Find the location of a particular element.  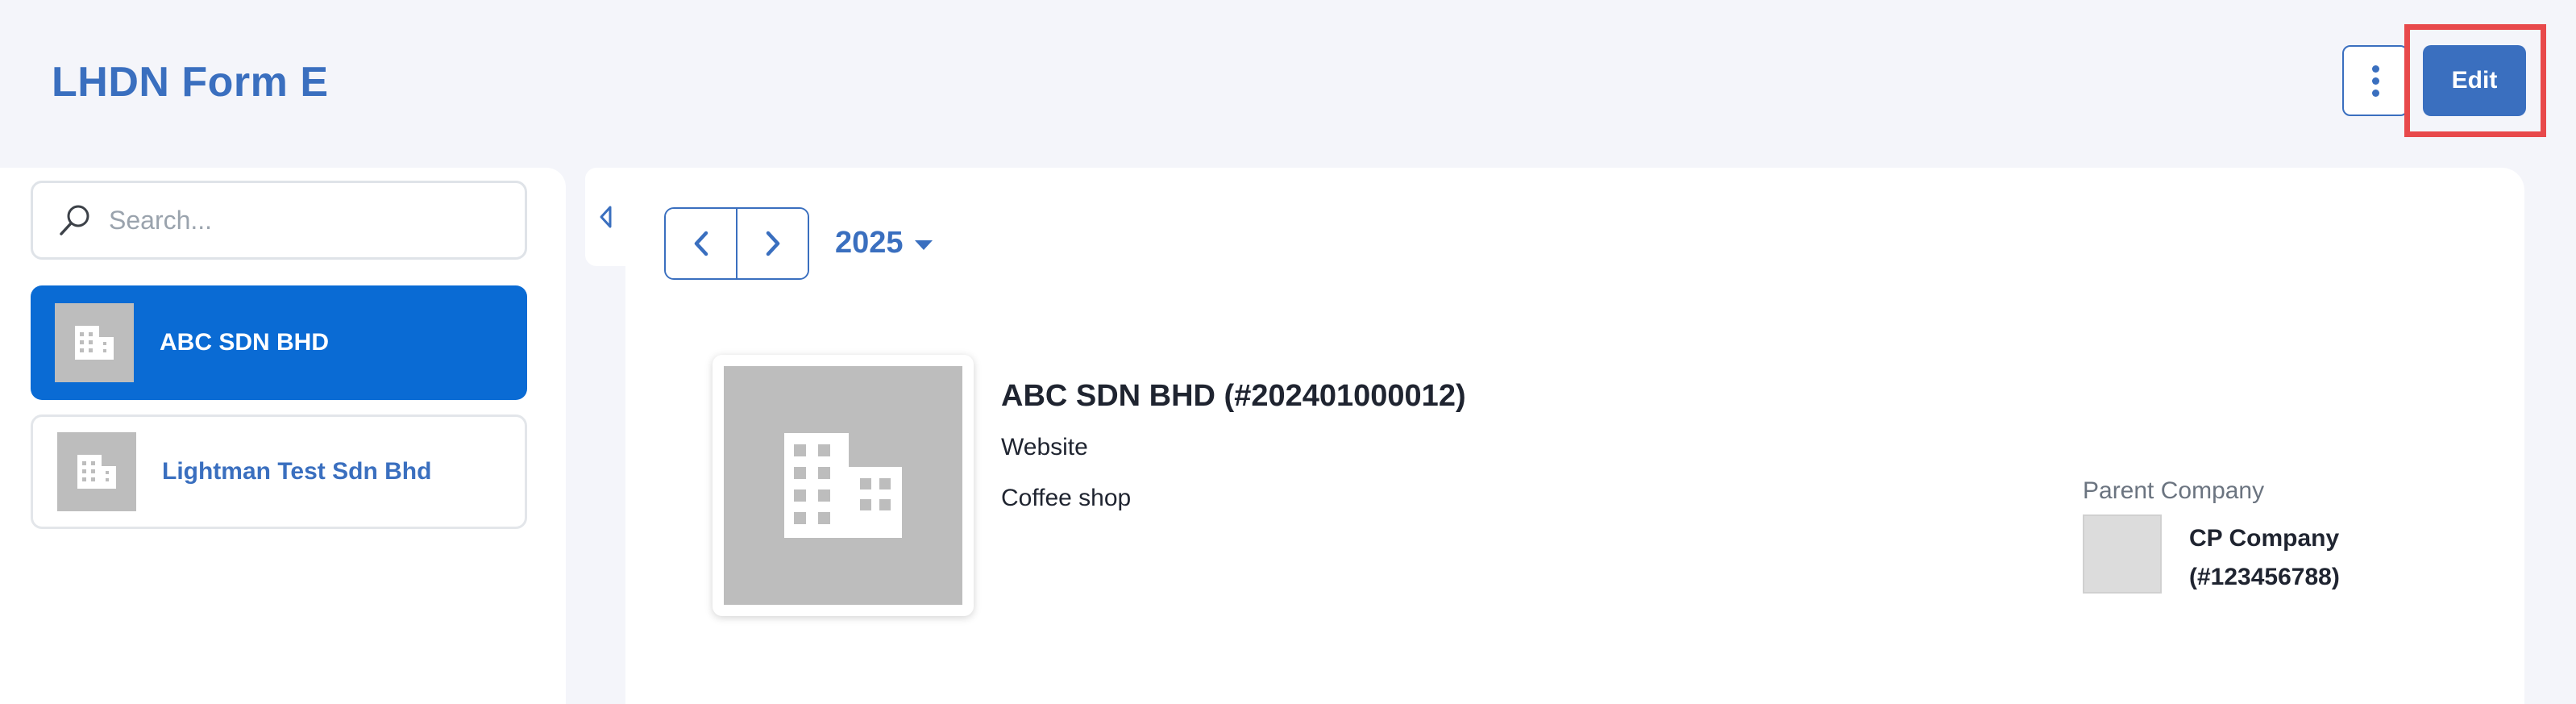

next-year-button is located at coordinates (772, 243).